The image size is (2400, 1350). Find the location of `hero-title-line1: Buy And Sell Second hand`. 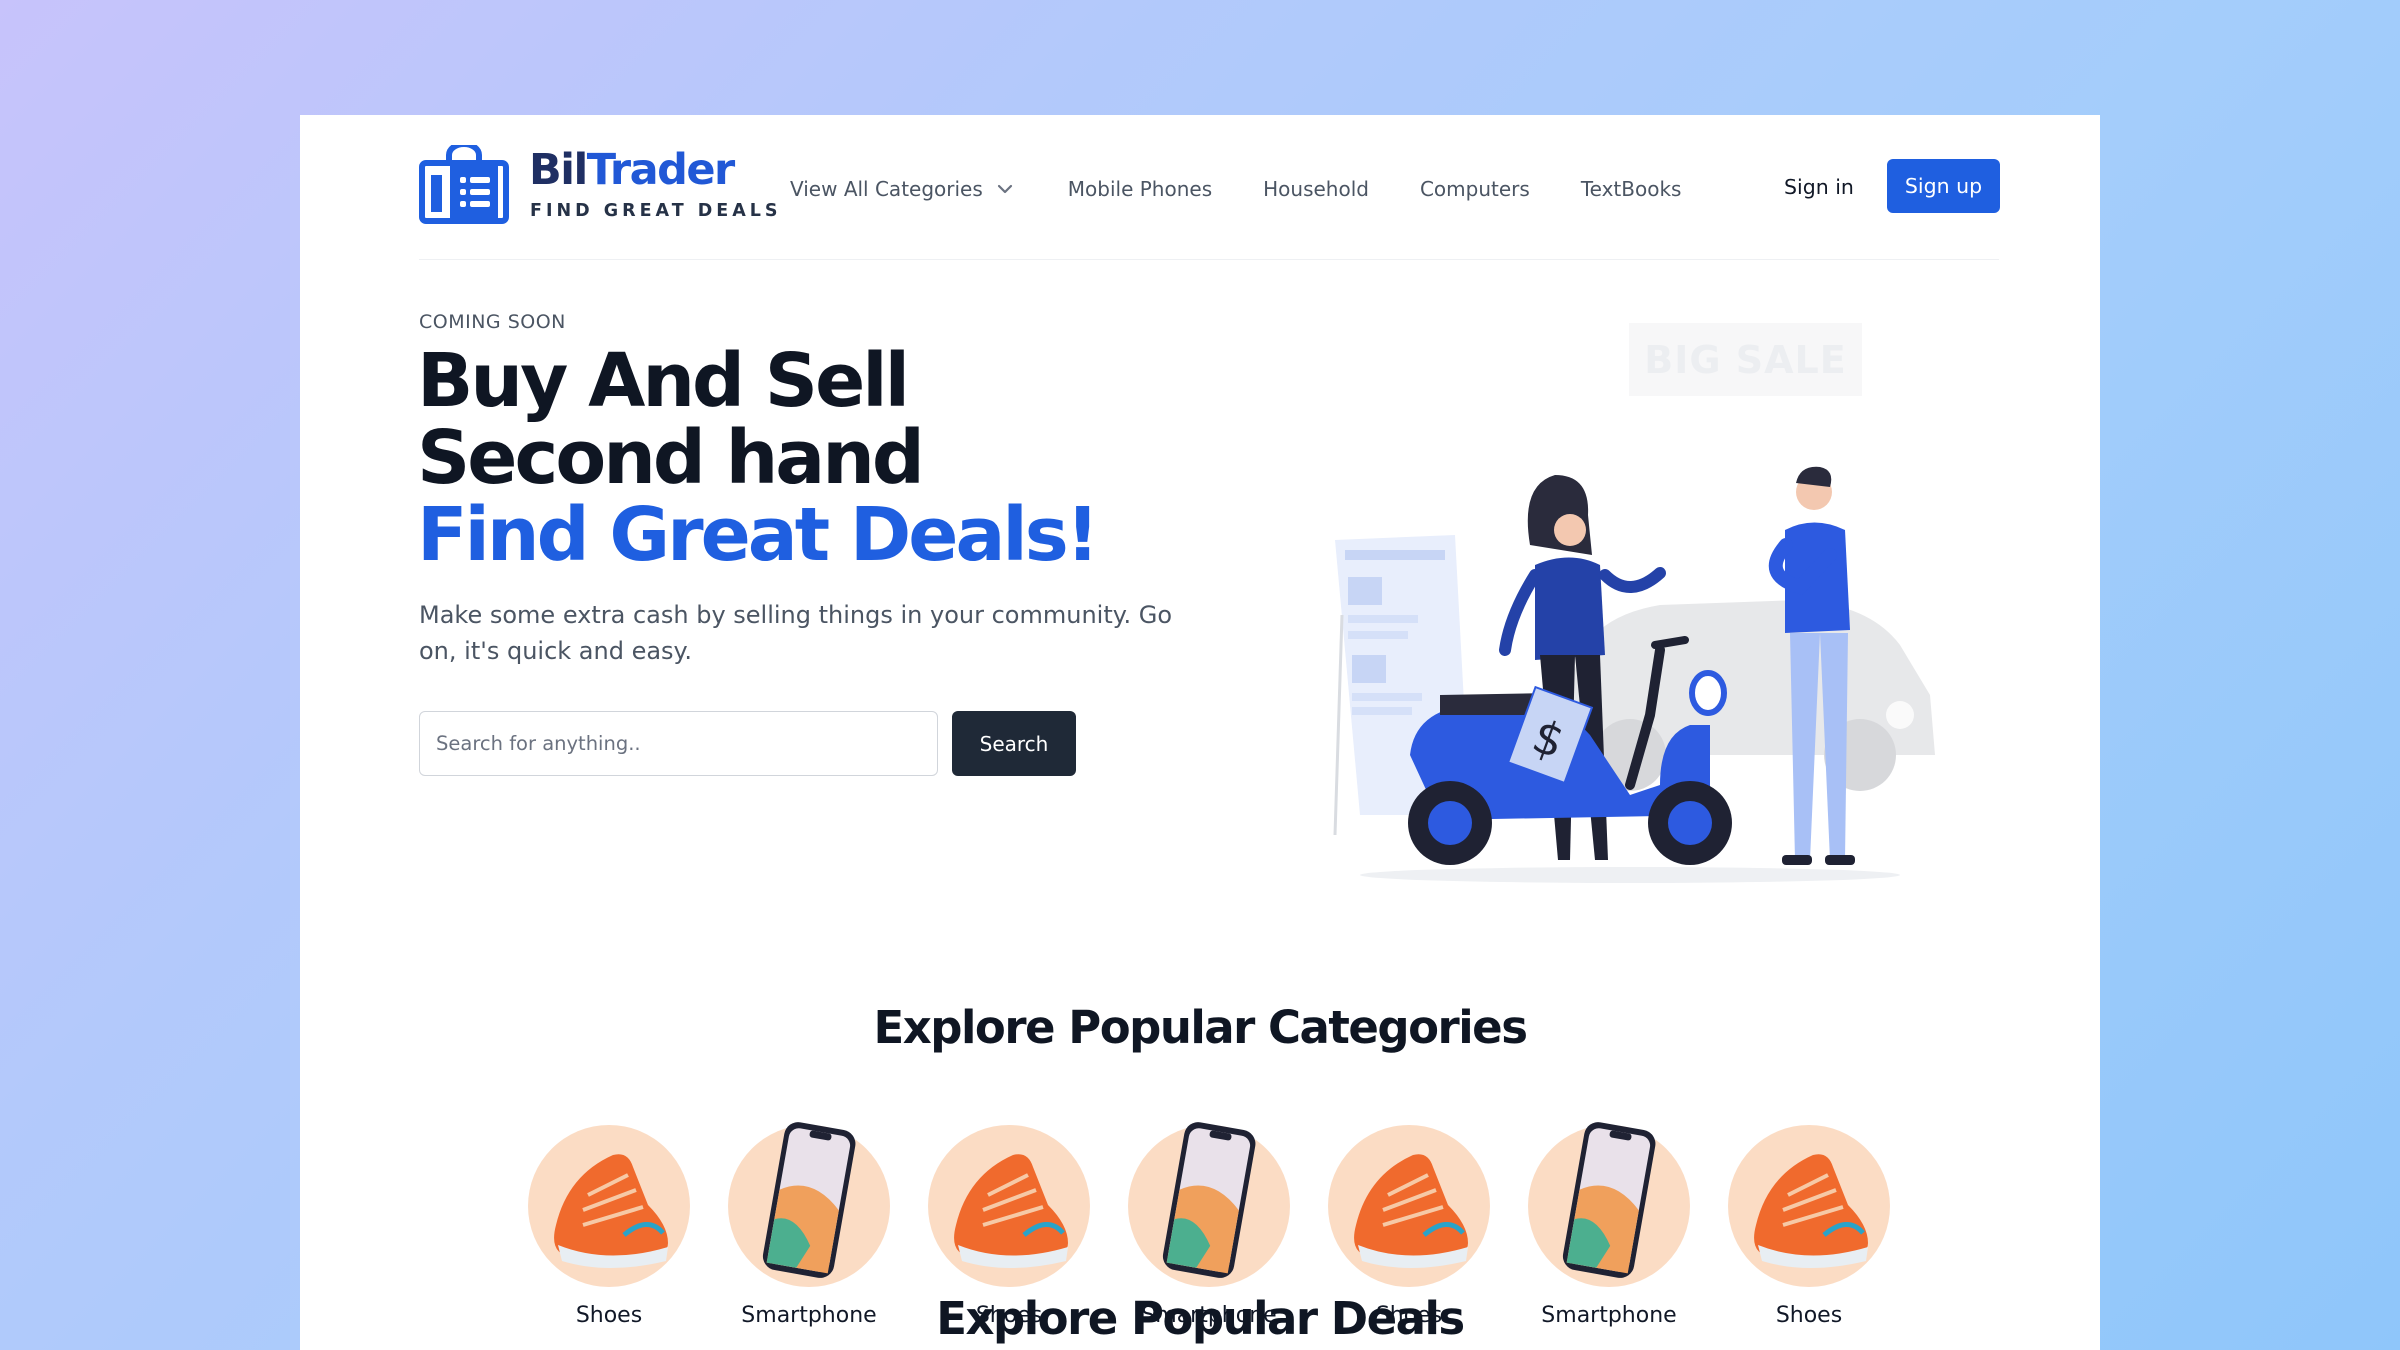

hero-title-line1: Buy And Sell Second hand is located at coordinates (671, 419).